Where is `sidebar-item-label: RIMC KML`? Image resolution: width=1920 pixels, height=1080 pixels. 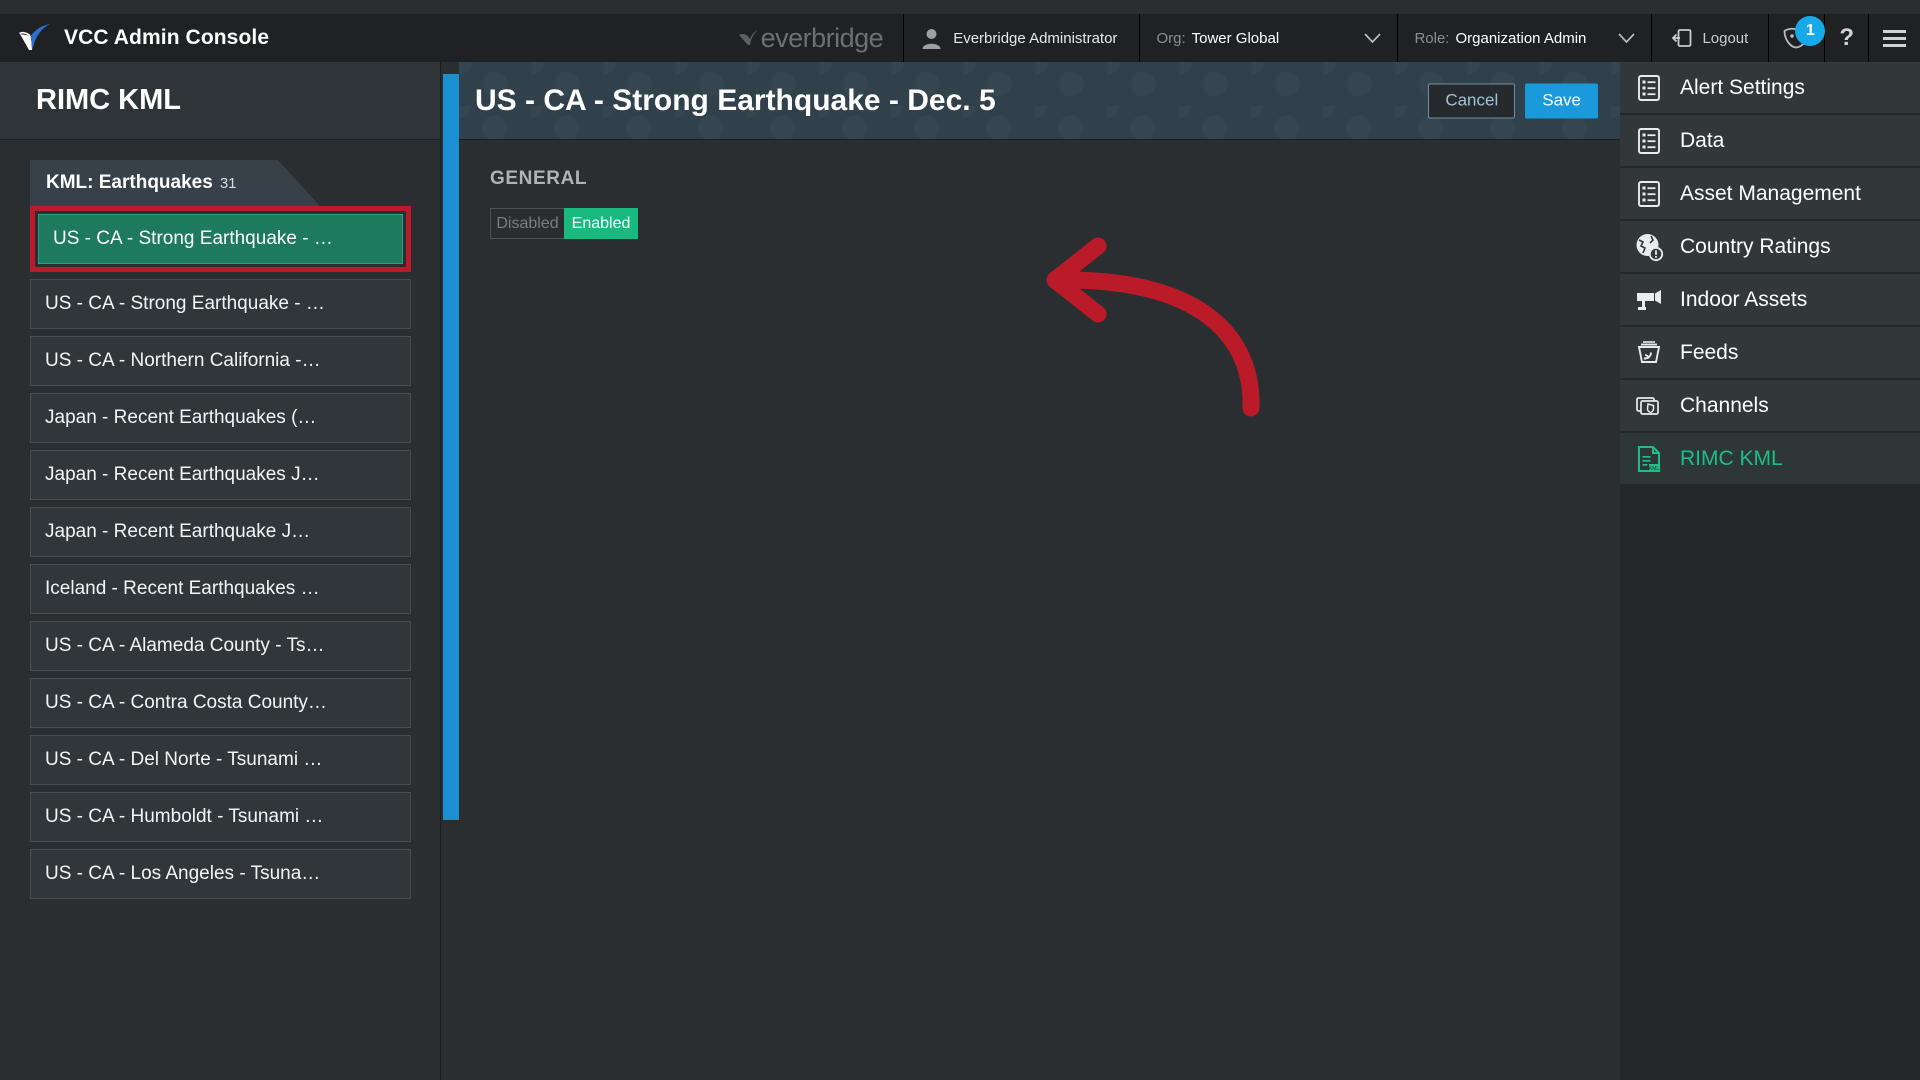 sidebar-item-label: RIMC KML is located at coordinates (1731, 458).